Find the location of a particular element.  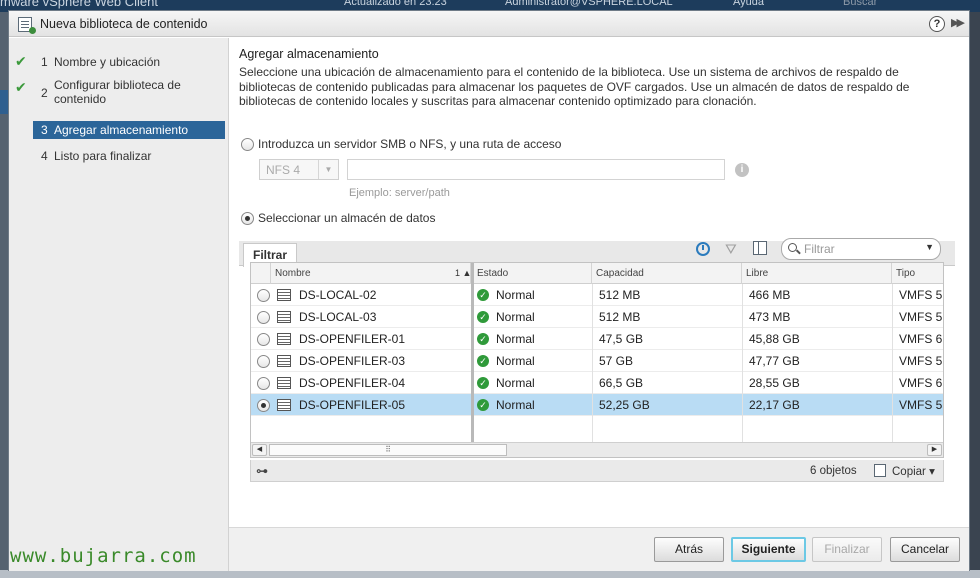

scroll-left-icon: ◀ is located at coordinates (259, 450).